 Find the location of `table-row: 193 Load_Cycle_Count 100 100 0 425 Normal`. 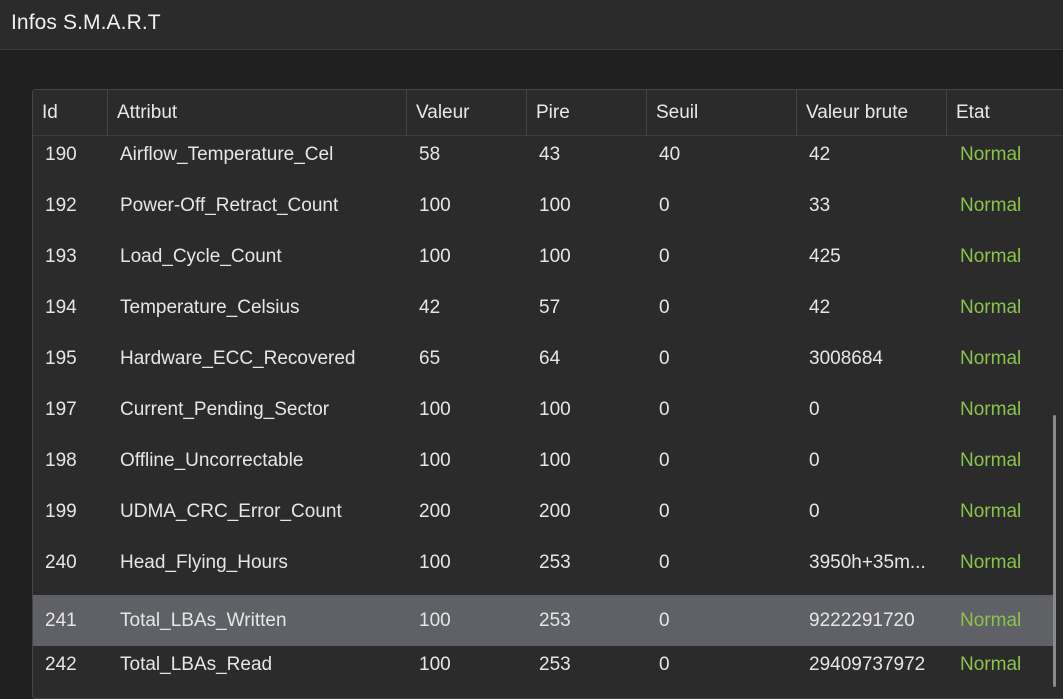

table-row: 193 Load_Cycle_Count 100 100 0 425 Normal is located at coordinates (543, 263).